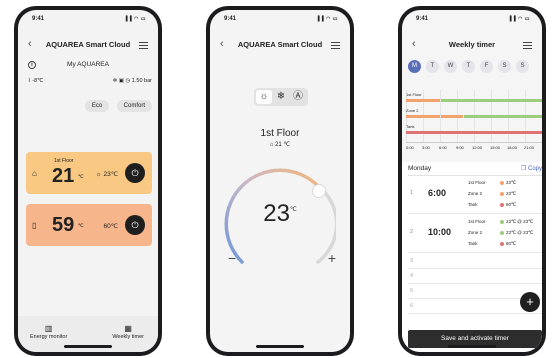 The image size is (560, 358). Describe the element at coordinates (475, 276) in the screenshot. I see `empty-slot: 4` at that location.